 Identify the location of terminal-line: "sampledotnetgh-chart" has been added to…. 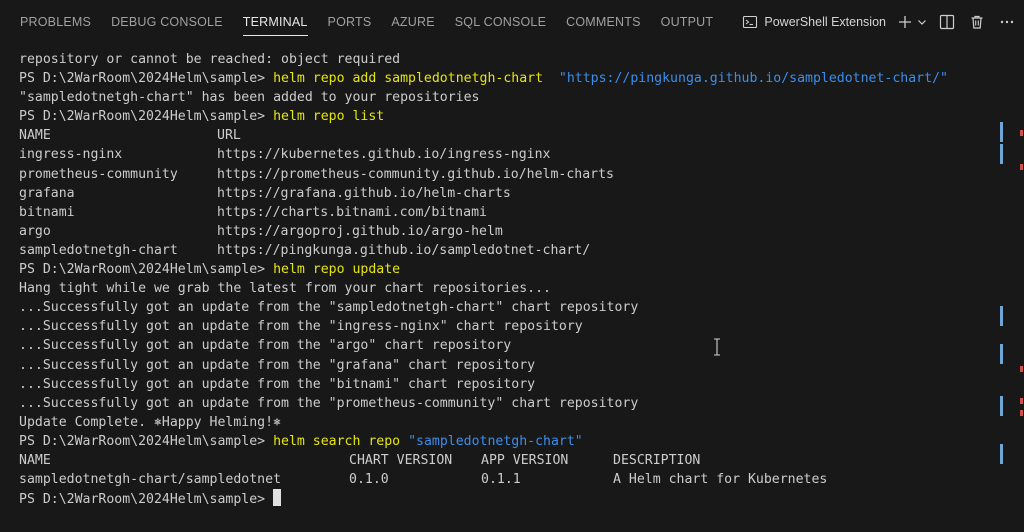
(249, 98).